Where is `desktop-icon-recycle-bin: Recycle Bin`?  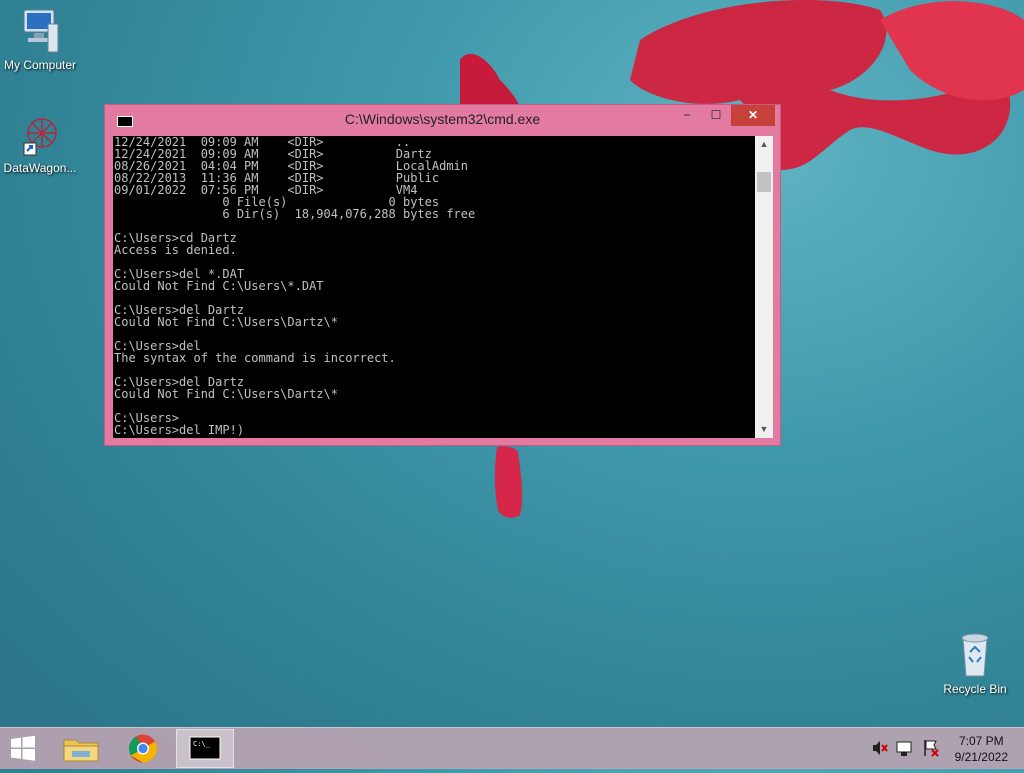 desktop-icon-recycle-bin: Recycle Bin is located at coordinates (975, 663).